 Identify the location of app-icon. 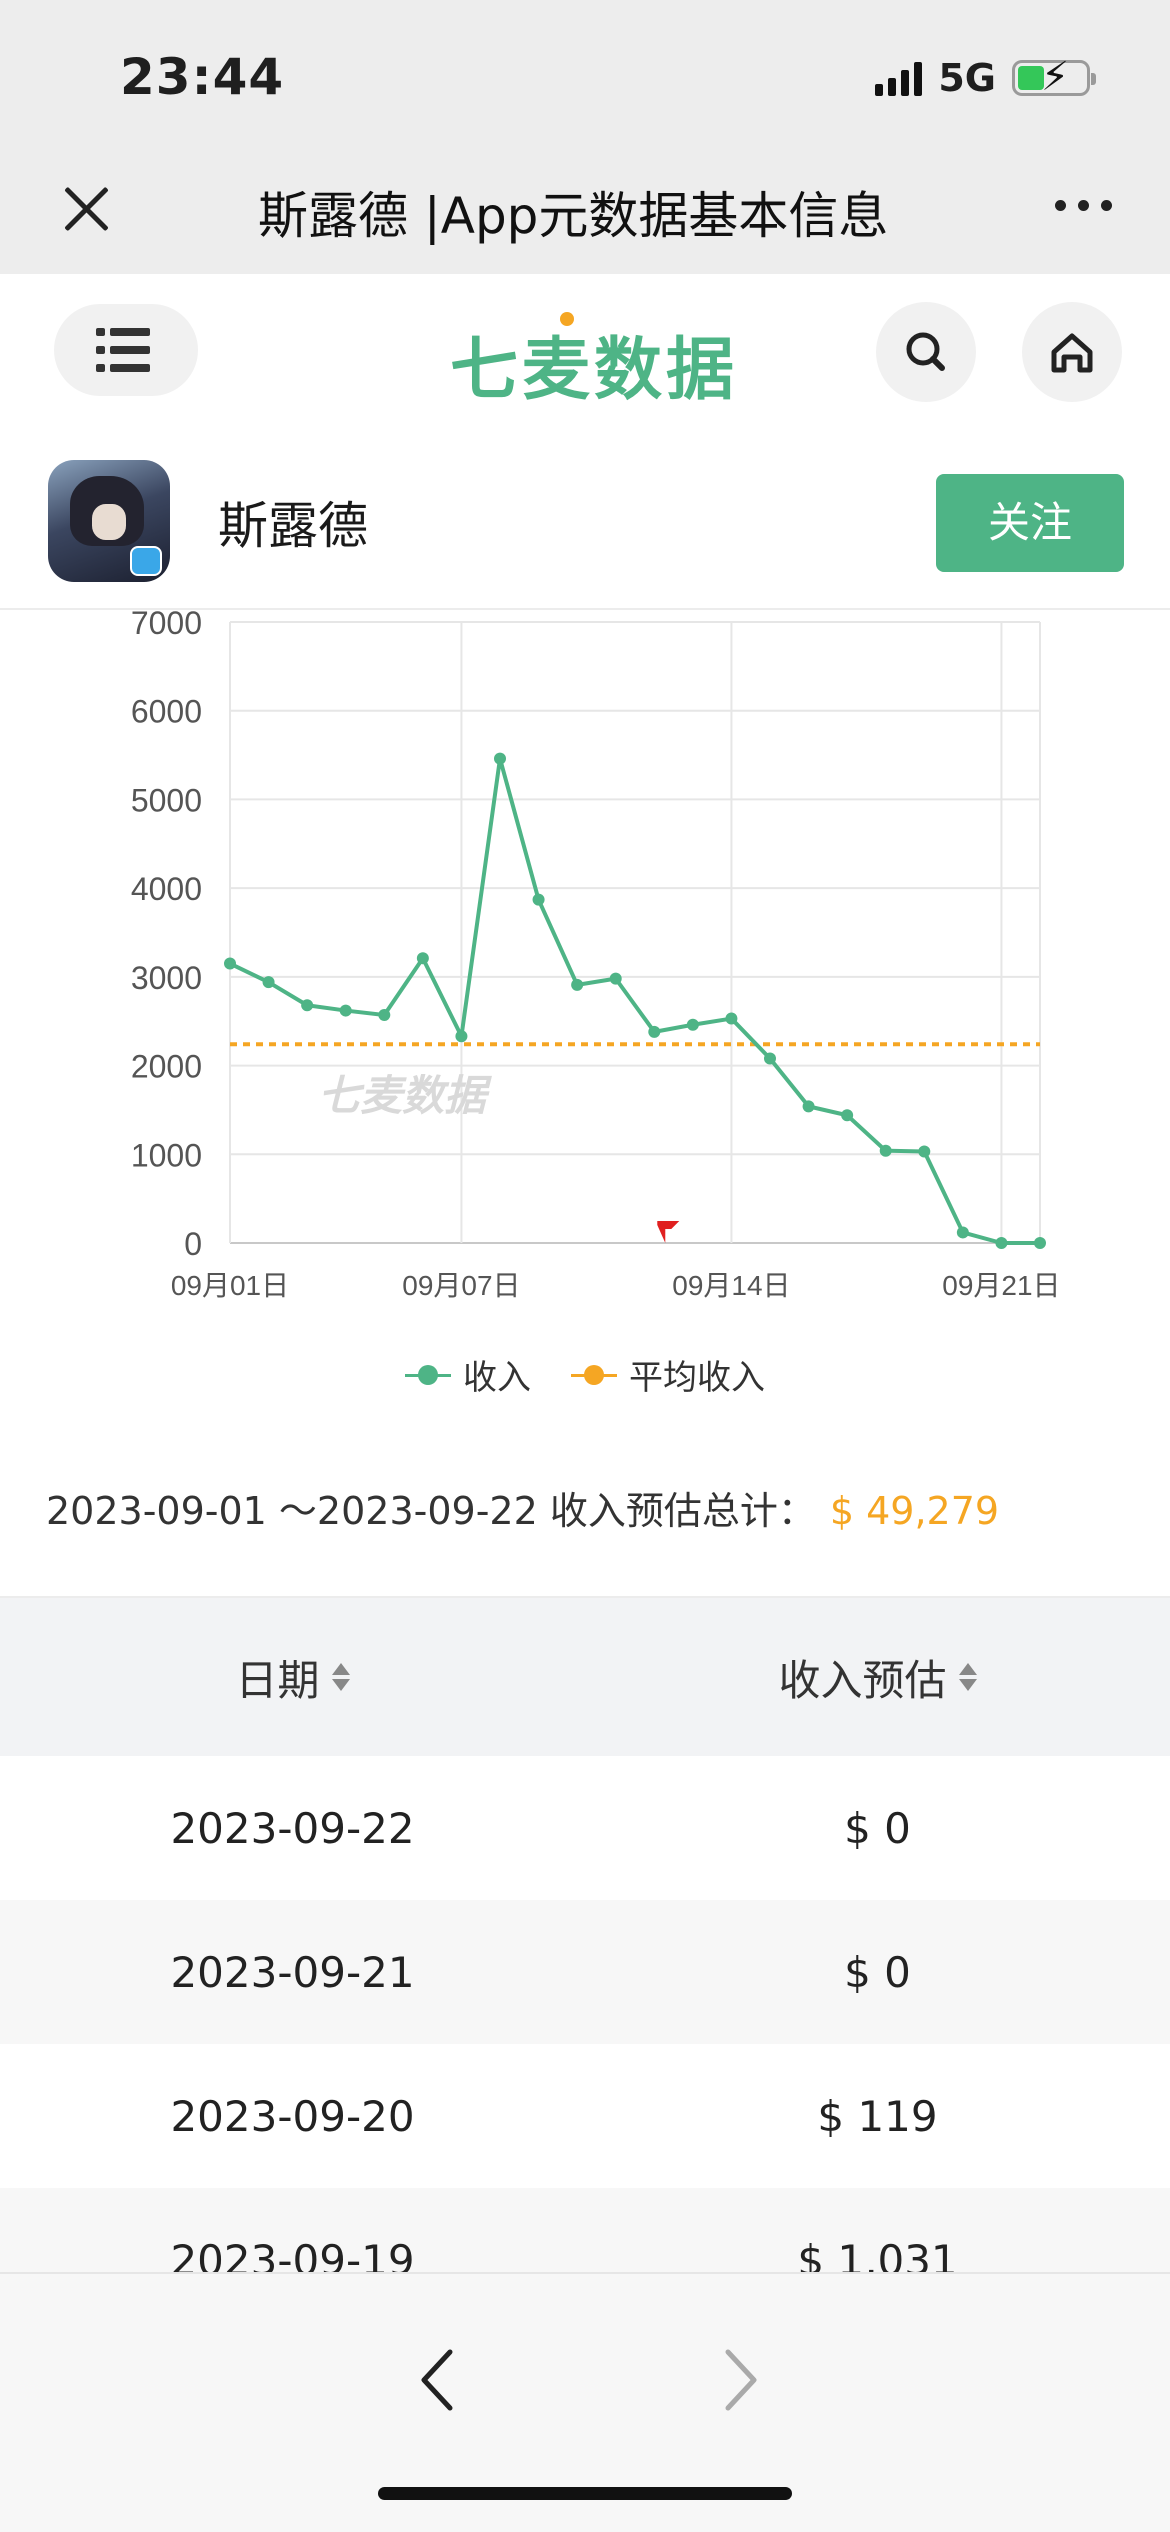
(109, 521).